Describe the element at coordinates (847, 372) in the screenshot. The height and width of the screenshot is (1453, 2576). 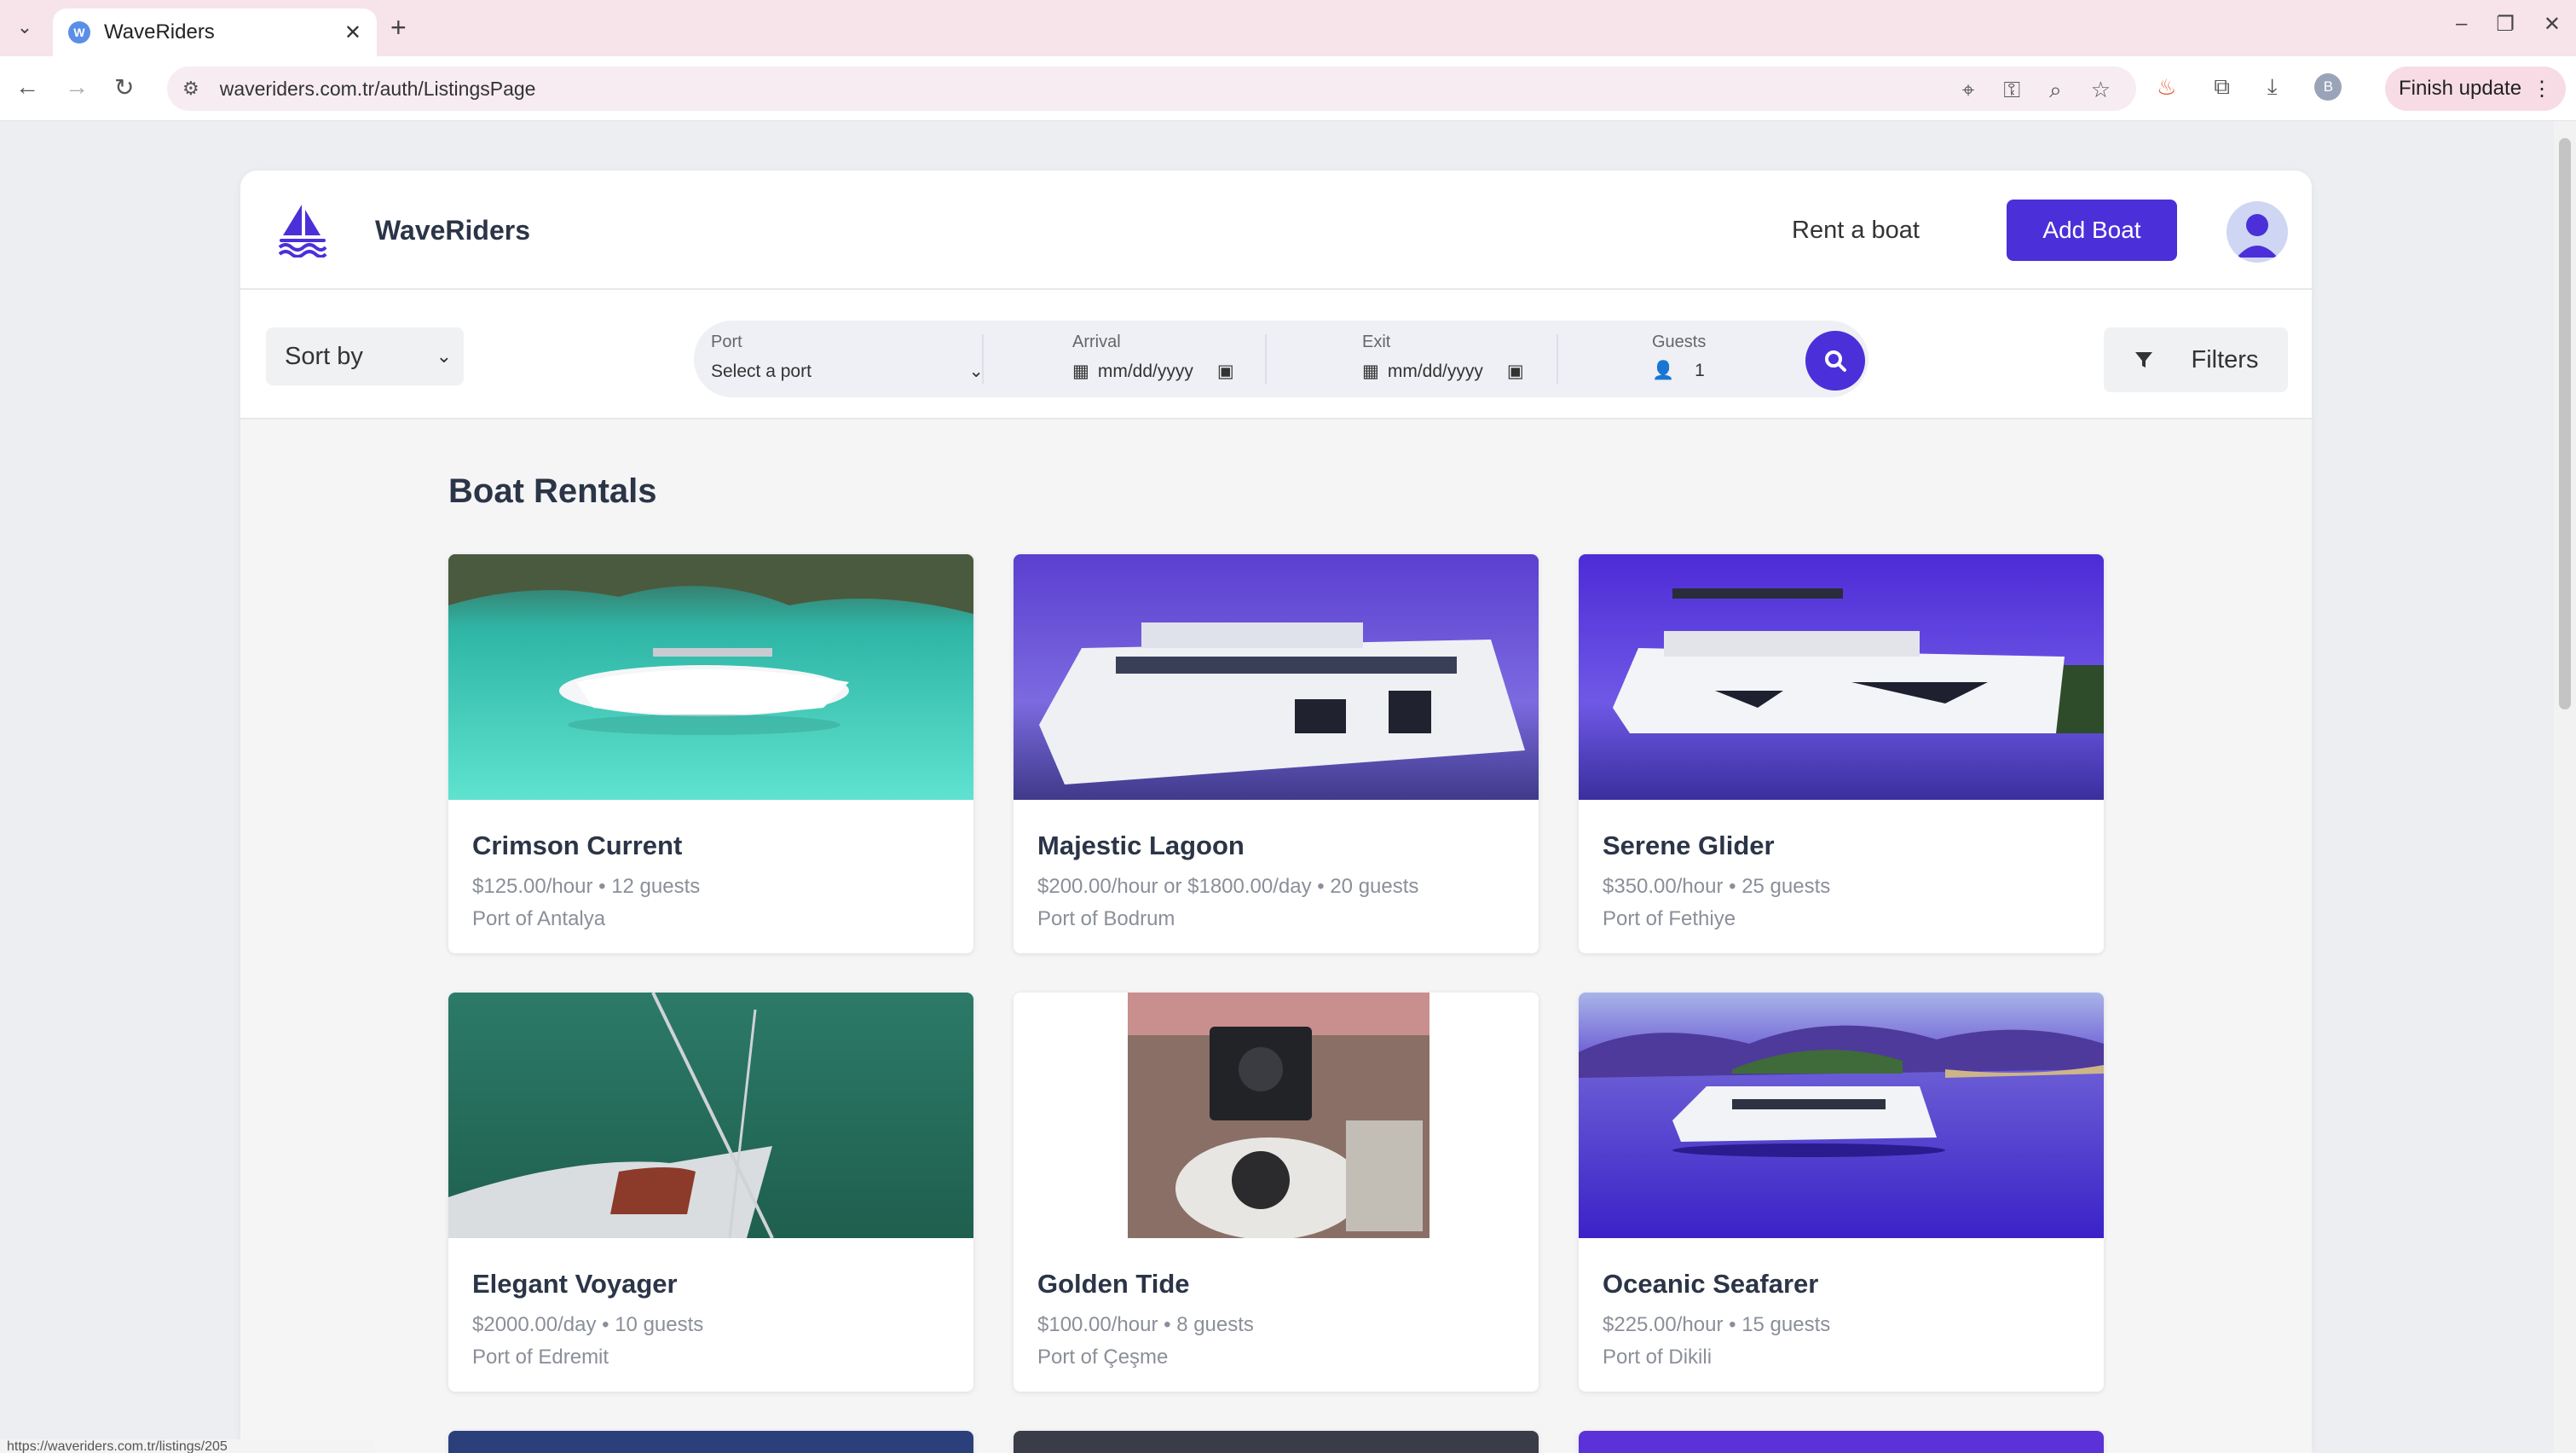
I see `port-select: Select a port ⌄` at that location.